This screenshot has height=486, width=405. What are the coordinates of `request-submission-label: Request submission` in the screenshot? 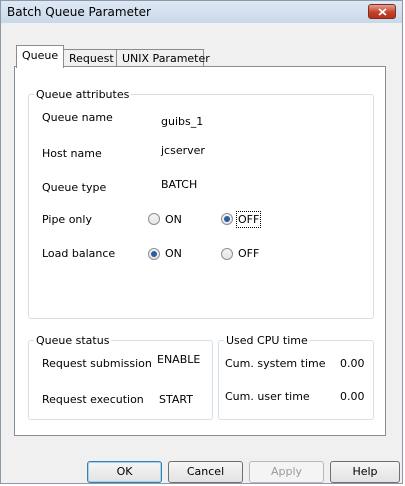 It's located at (97, 363).